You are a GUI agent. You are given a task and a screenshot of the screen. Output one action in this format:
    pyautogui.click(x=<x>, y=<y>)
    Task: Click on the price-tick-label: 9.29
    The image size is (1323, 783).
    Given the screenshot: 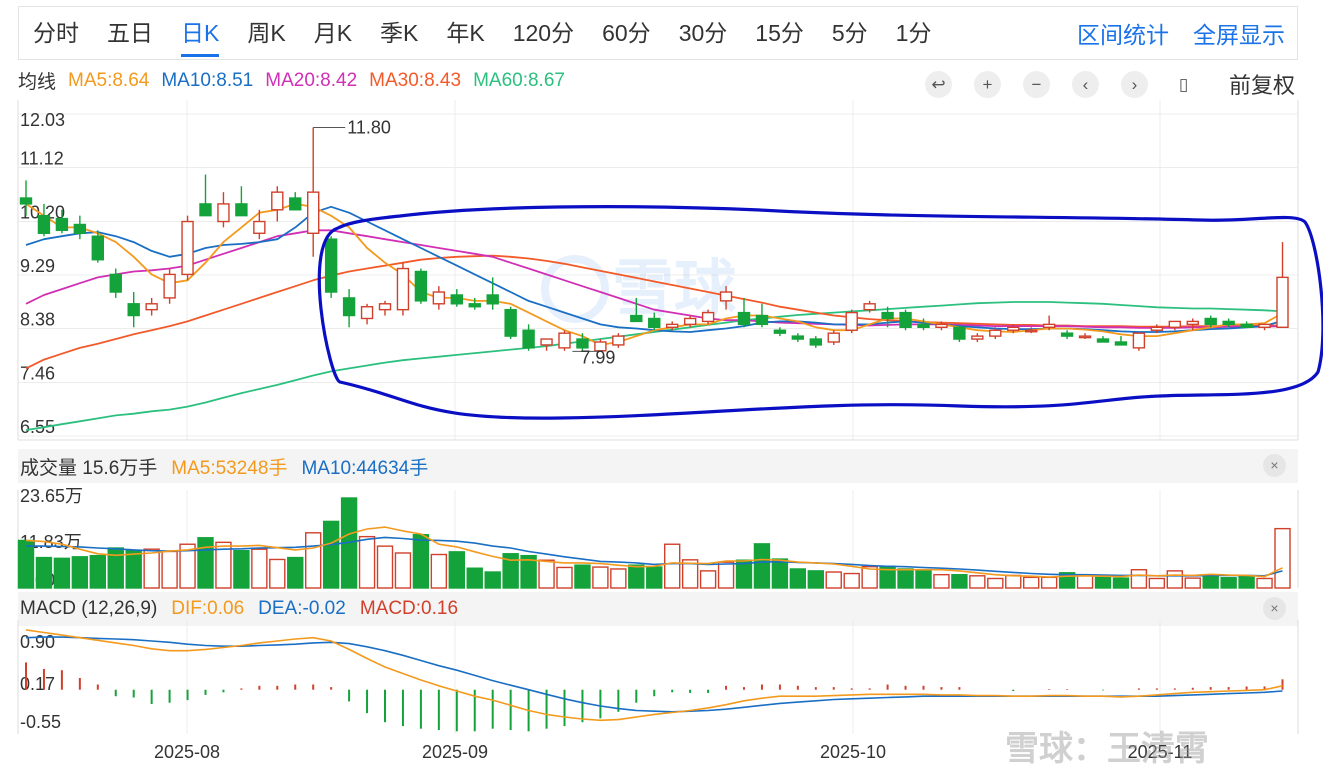 What is the action you would take?
    pyautogui.click(x=37, y=266)
    